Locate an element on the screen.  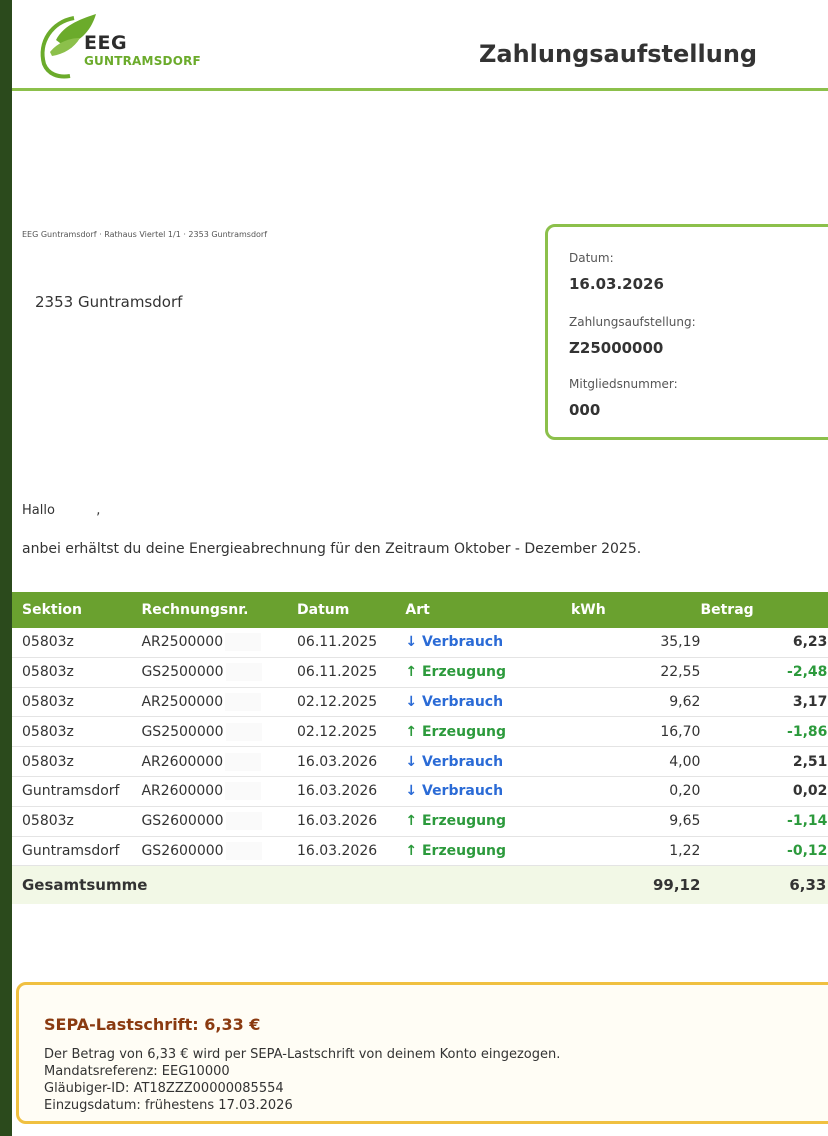
cell-rechnungsnr: GS2500000 is located at coordinates (219, 672).